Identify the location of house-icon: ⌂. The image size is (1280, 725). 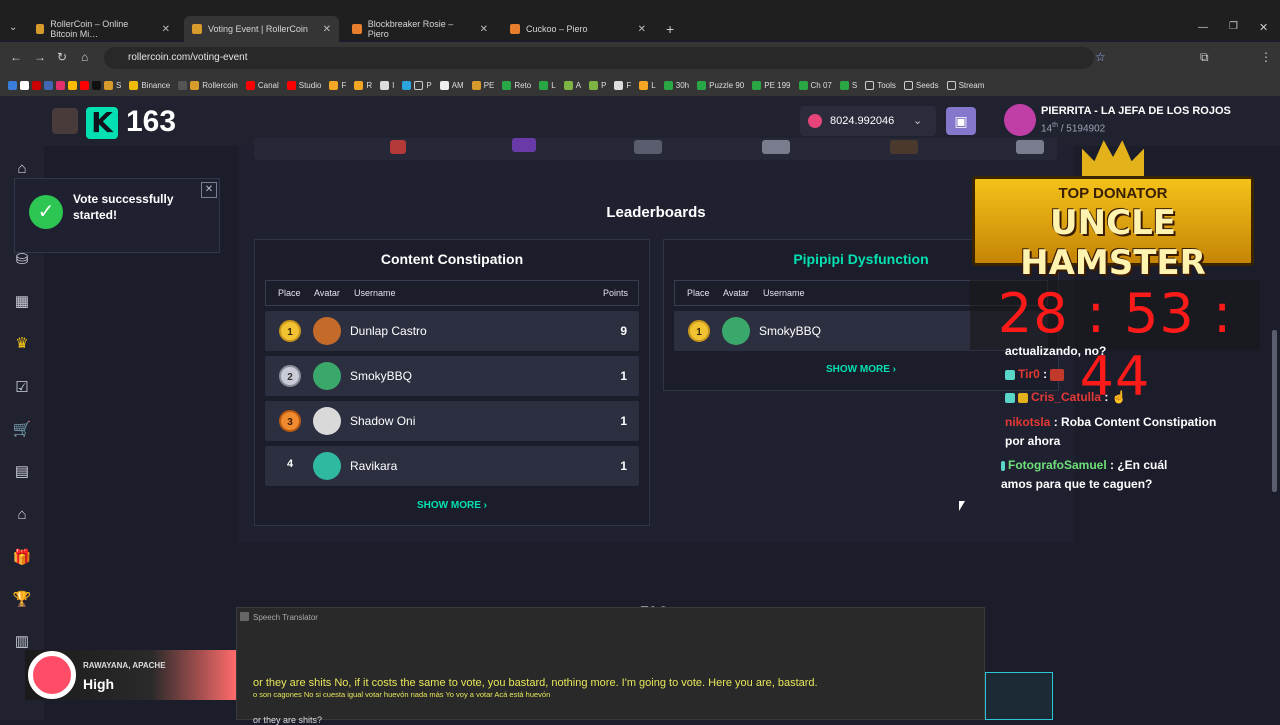
(22, 515).